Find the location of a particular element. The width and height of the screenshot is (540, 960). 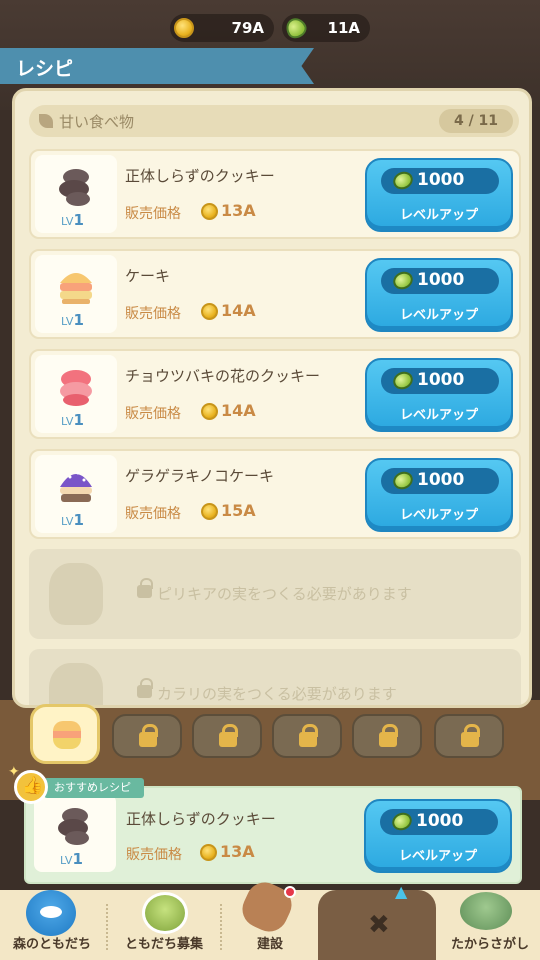

nav-label: 森のともだち is located at coordinates (51, 944).